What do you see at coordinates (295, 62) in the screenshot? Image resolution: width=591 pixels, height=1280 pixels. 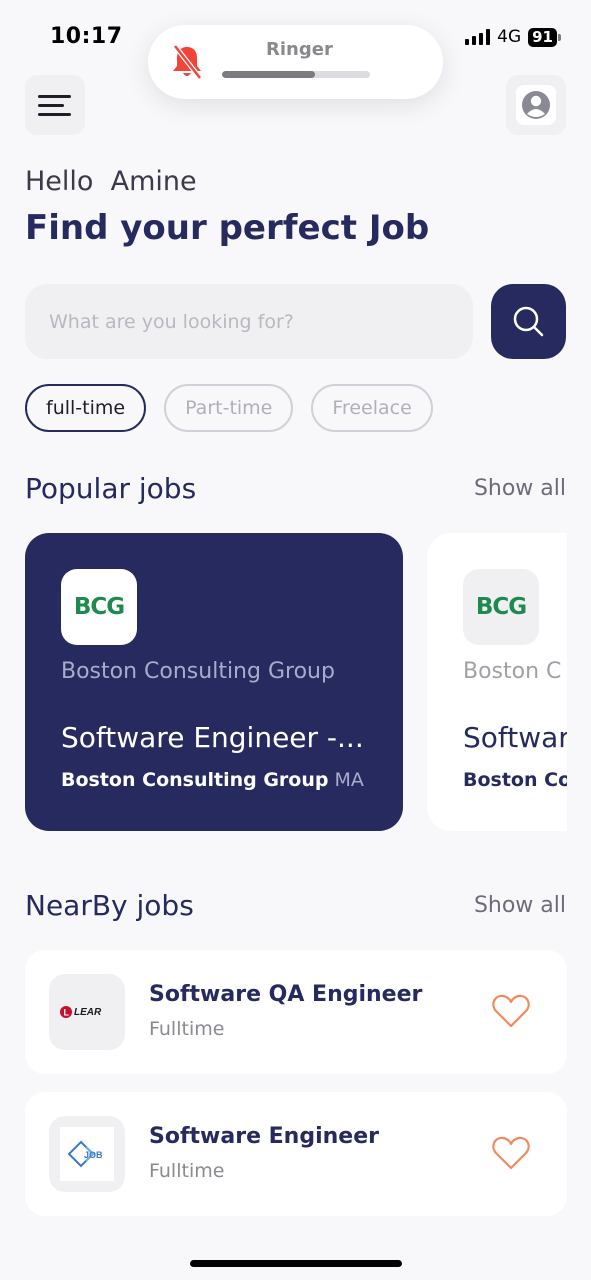 I see `ringer-popup: Ringer` at bounding box center [295, 62].